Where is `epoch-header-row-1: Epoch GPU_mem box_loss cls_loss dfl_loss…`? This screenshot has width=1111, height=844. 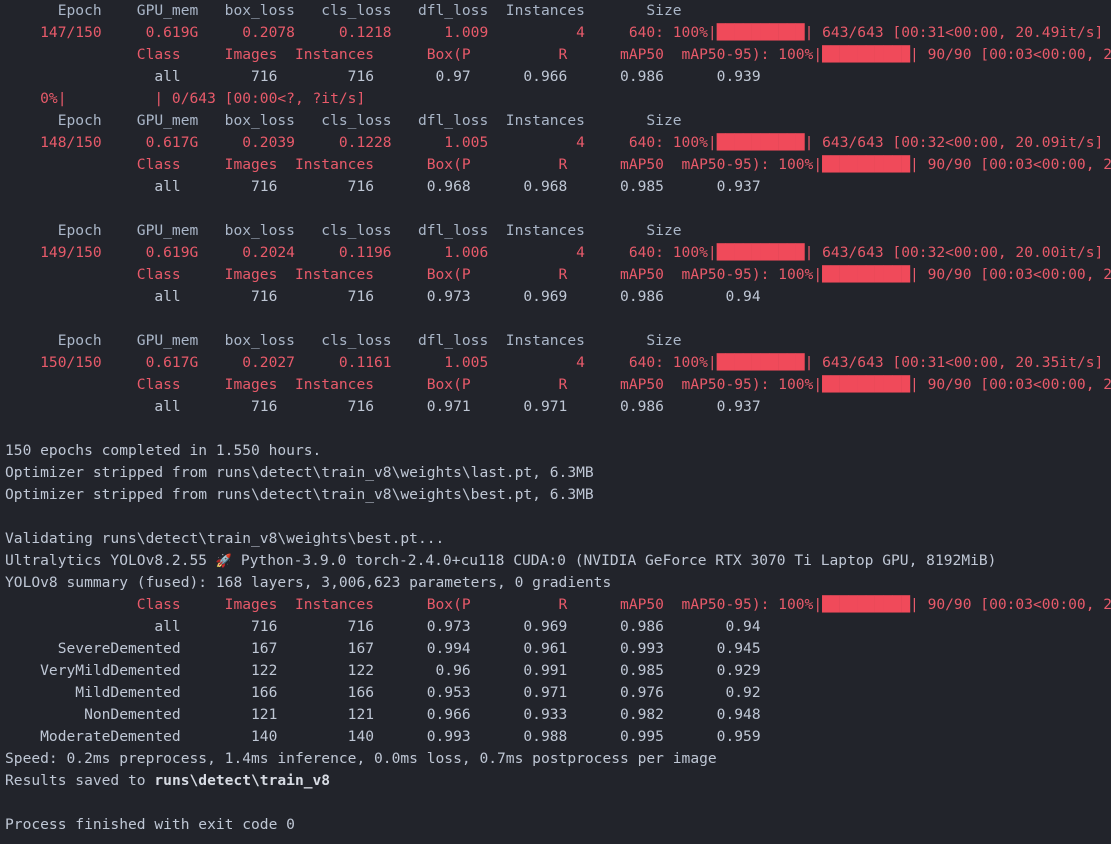 epoch-header-row-1: Epoch GPU_mem box_loss cls_loss dfl_loss… is located at coordinates (555, 121).